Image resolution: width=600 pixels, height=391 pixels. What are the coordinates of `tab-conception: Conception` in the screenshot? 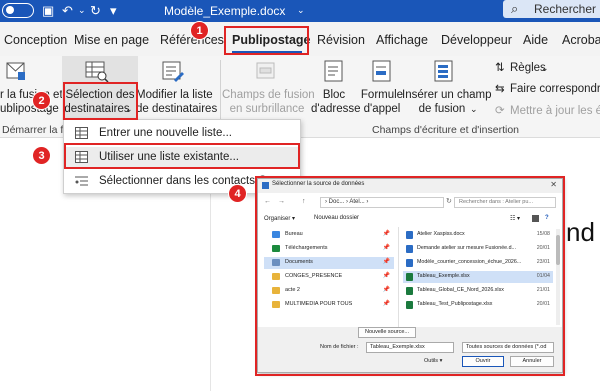 It's located at (35, 40).